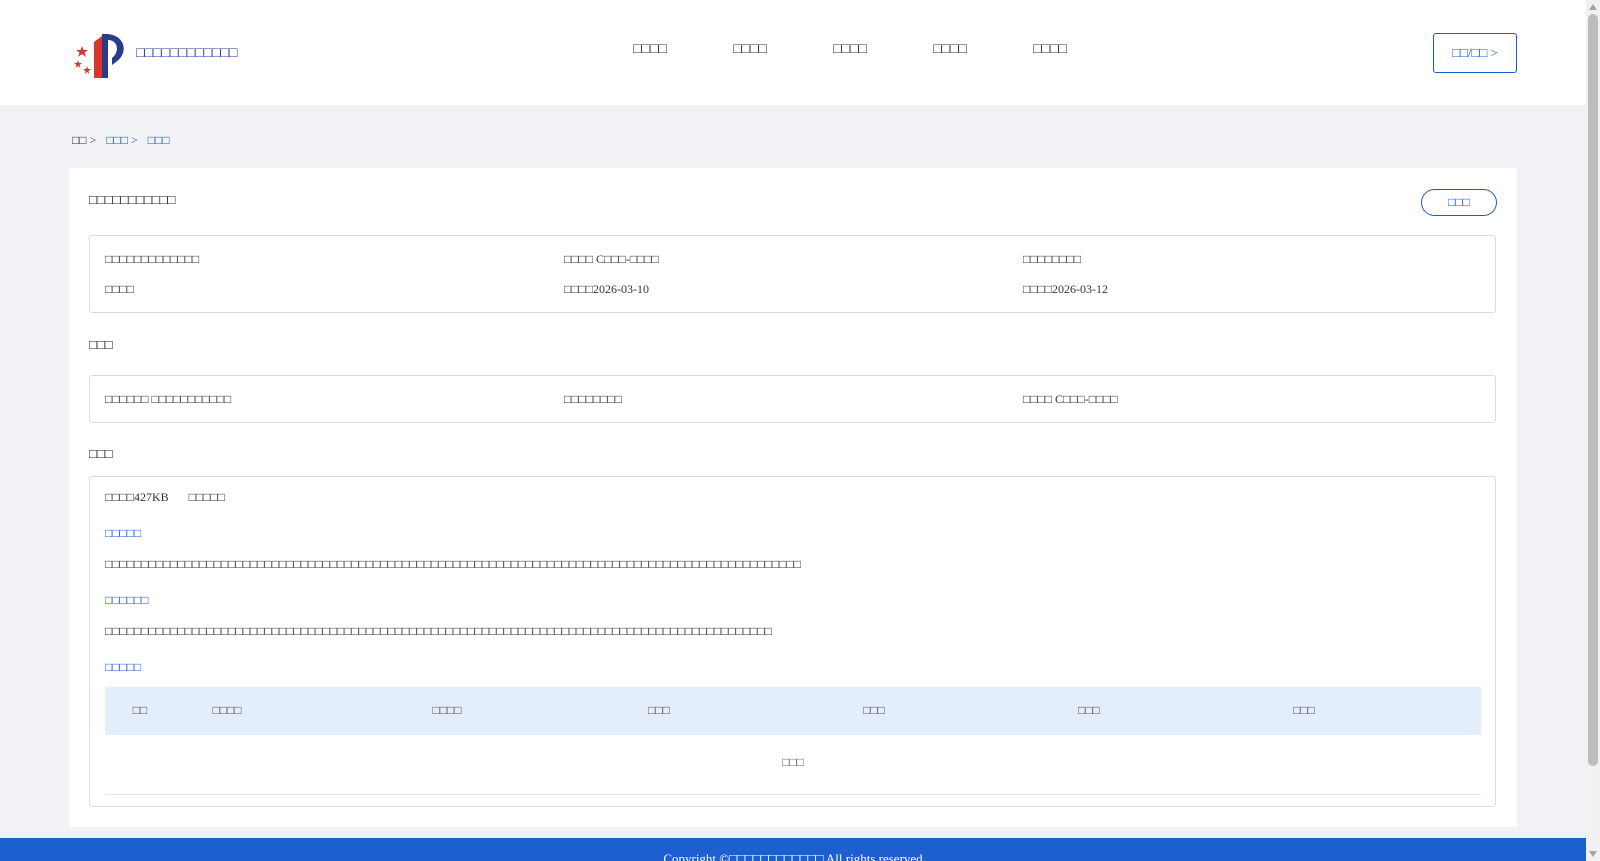  Describe the element at coordinates (793, 762) in the screenshot. I see `table-empty-text: □□□` at that location.